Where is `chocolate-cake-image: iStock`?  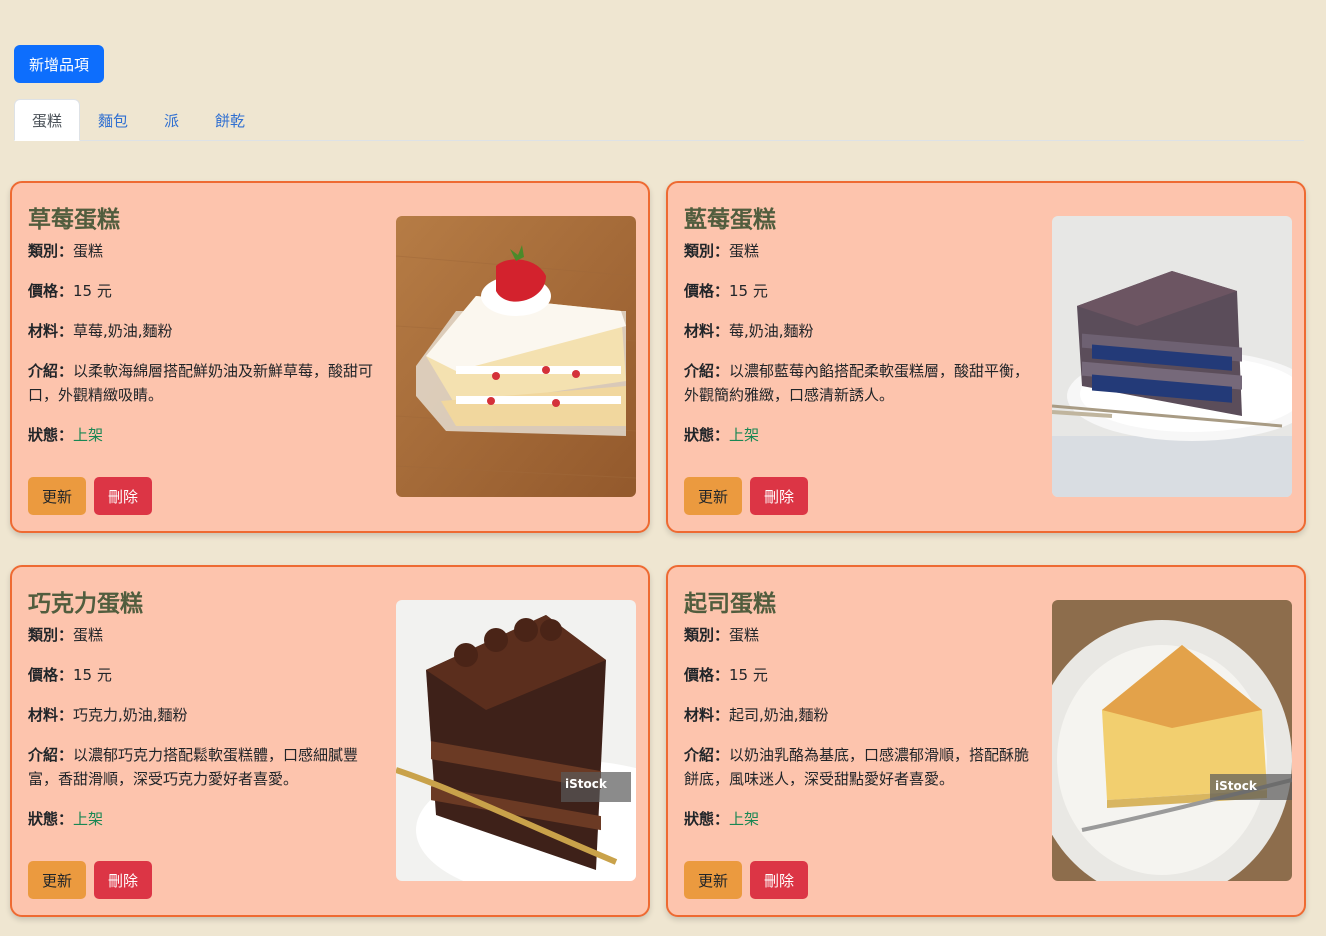 chocolate-cake-image: iStock is located at coordinates (516, 740).